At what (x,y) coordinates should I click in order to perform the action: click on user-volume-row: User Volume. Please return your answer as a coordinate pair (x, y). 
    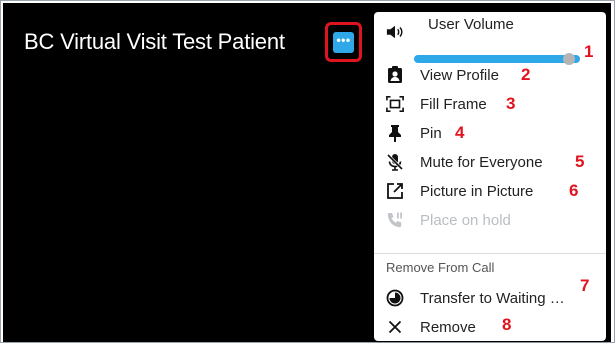
    Looking at the image, I should click on (490, 31).